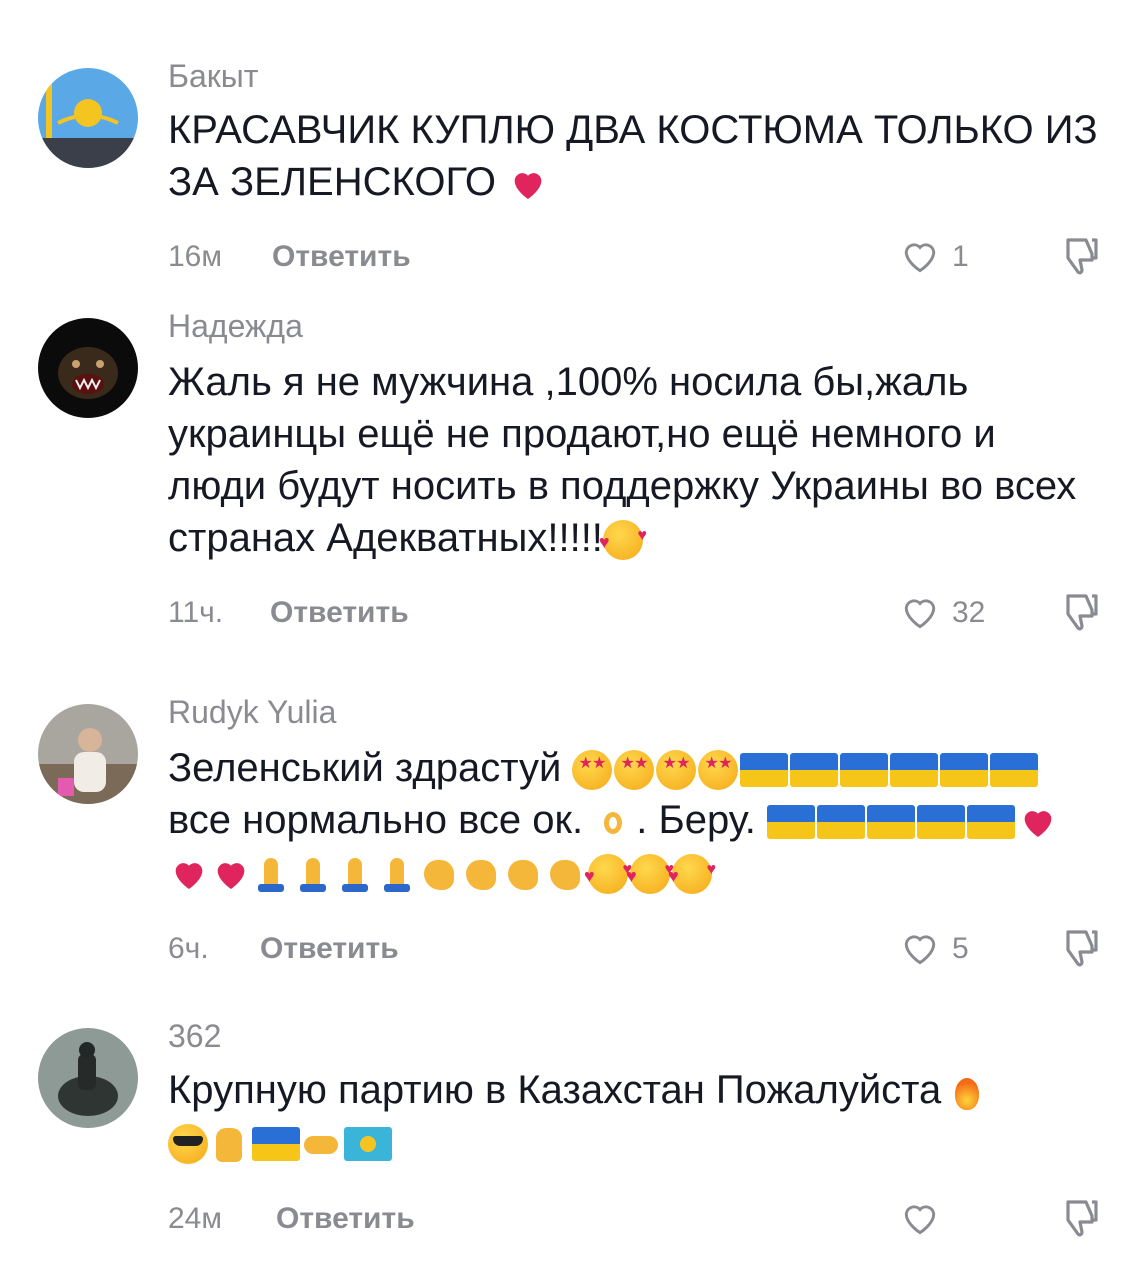 The height and width of the screenshot is (1280, 1142). Describe the element at coordinates (320, 1144) in the screenshot. I see `handshake-icon` at that location.